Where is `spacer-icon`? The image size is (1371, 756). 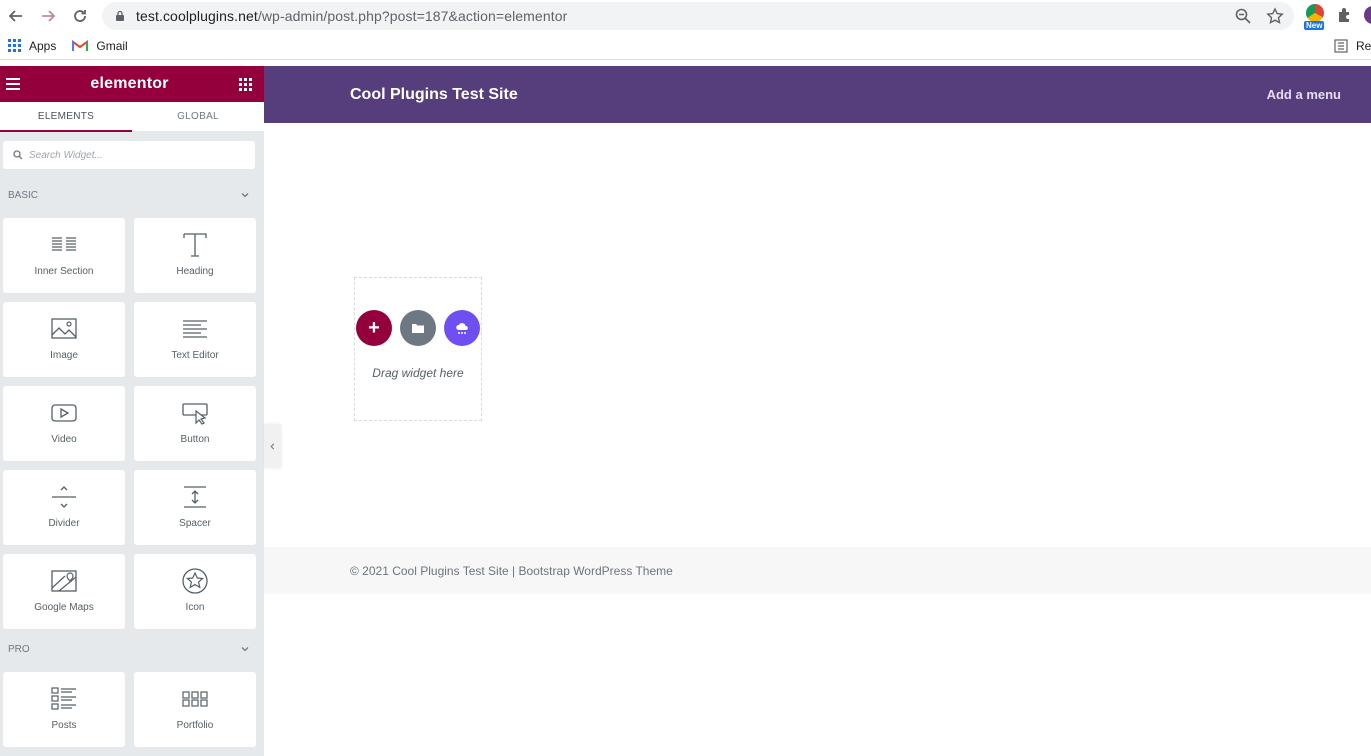 spacer-icon is located at coordinates (195, 497).